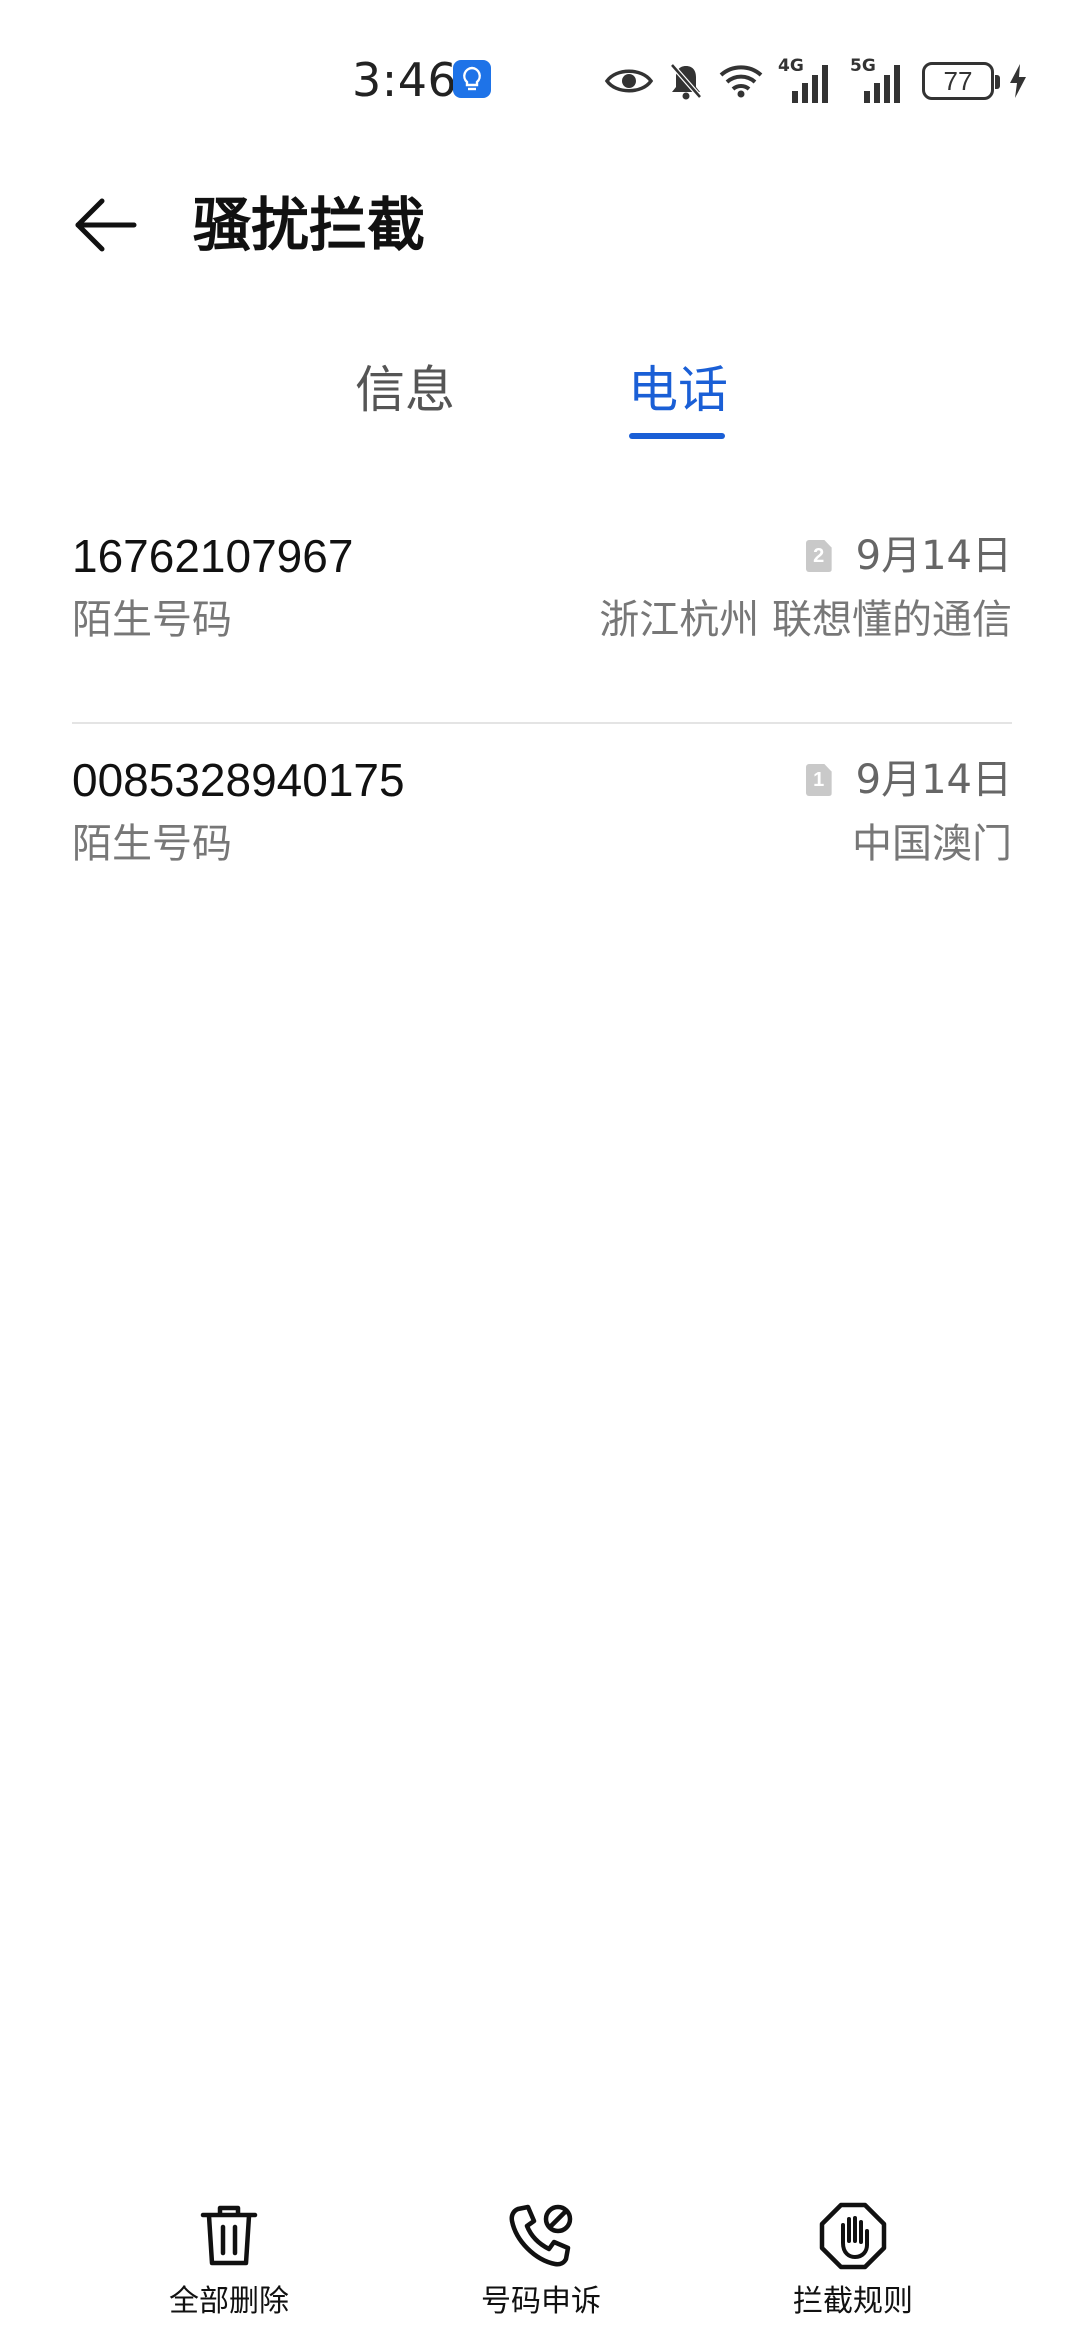  I want to click on delete-all-button: 全部删除, so click(229, 2268).